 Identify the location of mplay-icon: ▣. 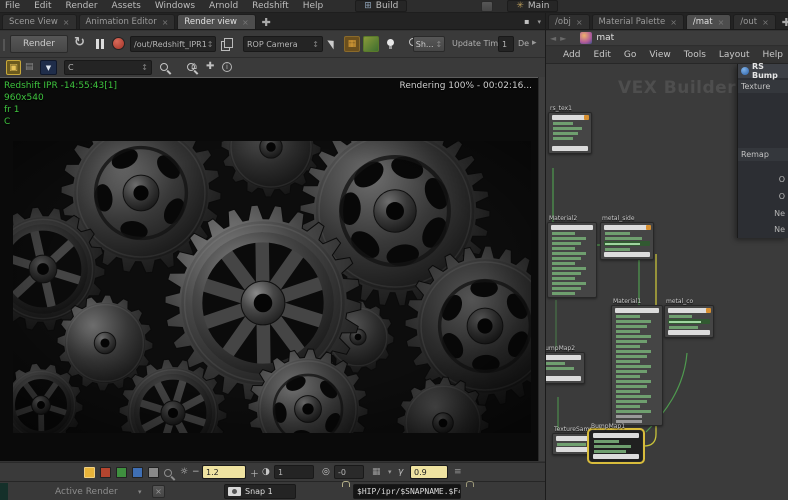
(13, 67).